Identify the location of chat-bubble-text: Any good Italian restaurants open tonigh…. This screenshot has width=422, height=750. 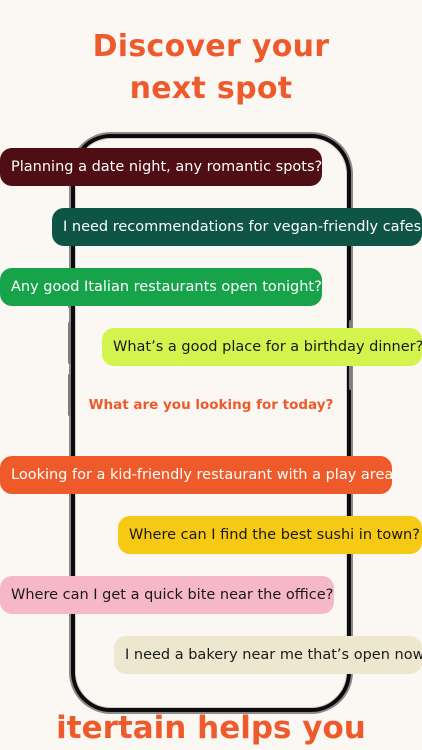
(166, 287).